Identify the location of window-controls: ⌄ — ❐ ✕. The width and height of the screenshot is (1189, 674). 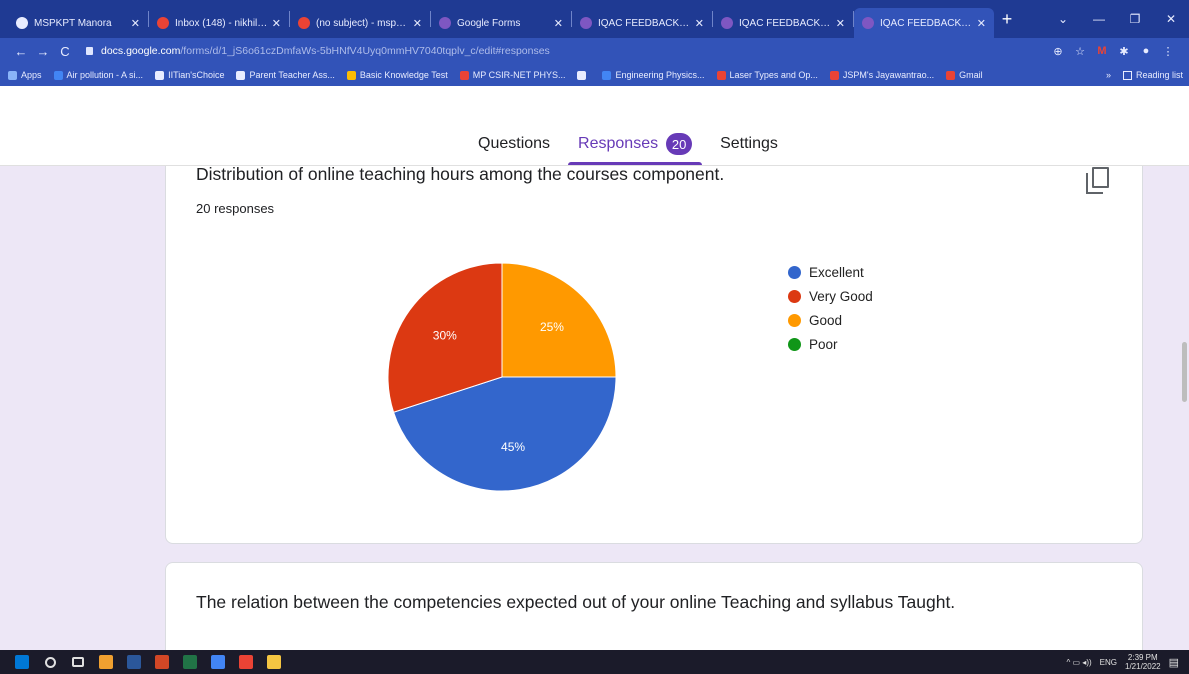
(1117, 19).